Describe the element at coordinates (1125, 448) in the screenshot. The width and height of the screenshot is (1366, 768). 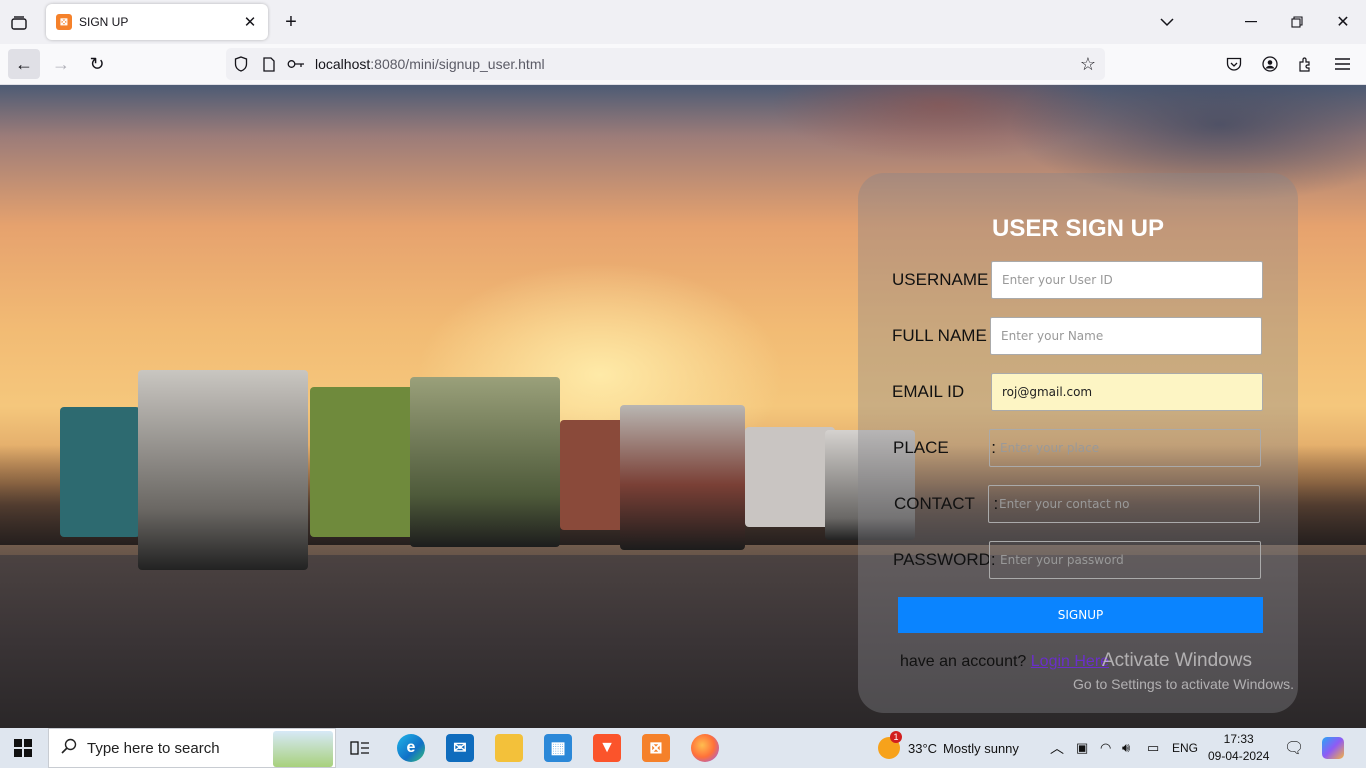
I see `place-input` at that location.